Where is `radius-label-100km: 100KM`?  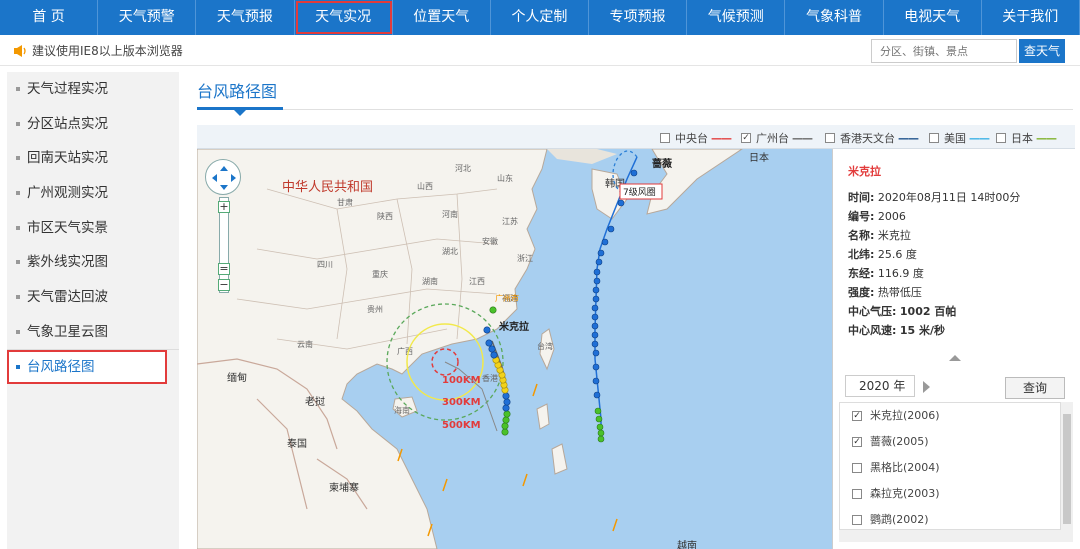
radius-label-100km: 100KM is located at coordinates (461, 380).